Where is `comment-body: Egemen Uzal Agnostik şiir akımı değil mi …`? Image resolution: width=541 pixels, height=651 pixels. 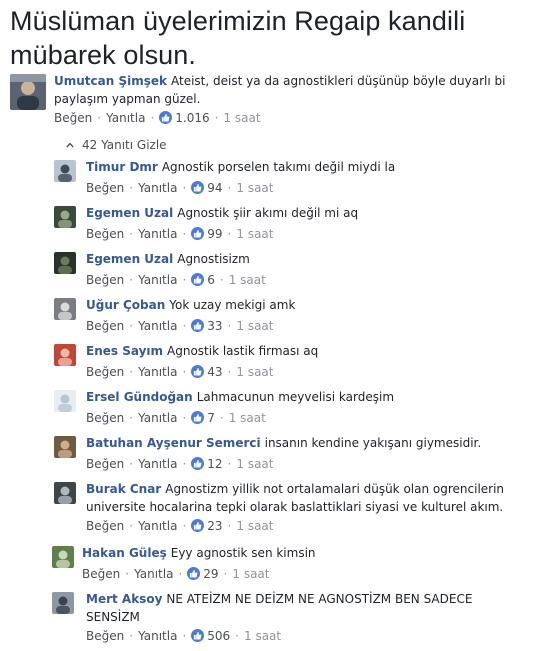 comment-body: Egemen Uzal Agnostik şiir akımı değil mi … is located at coordinates (313, 213).